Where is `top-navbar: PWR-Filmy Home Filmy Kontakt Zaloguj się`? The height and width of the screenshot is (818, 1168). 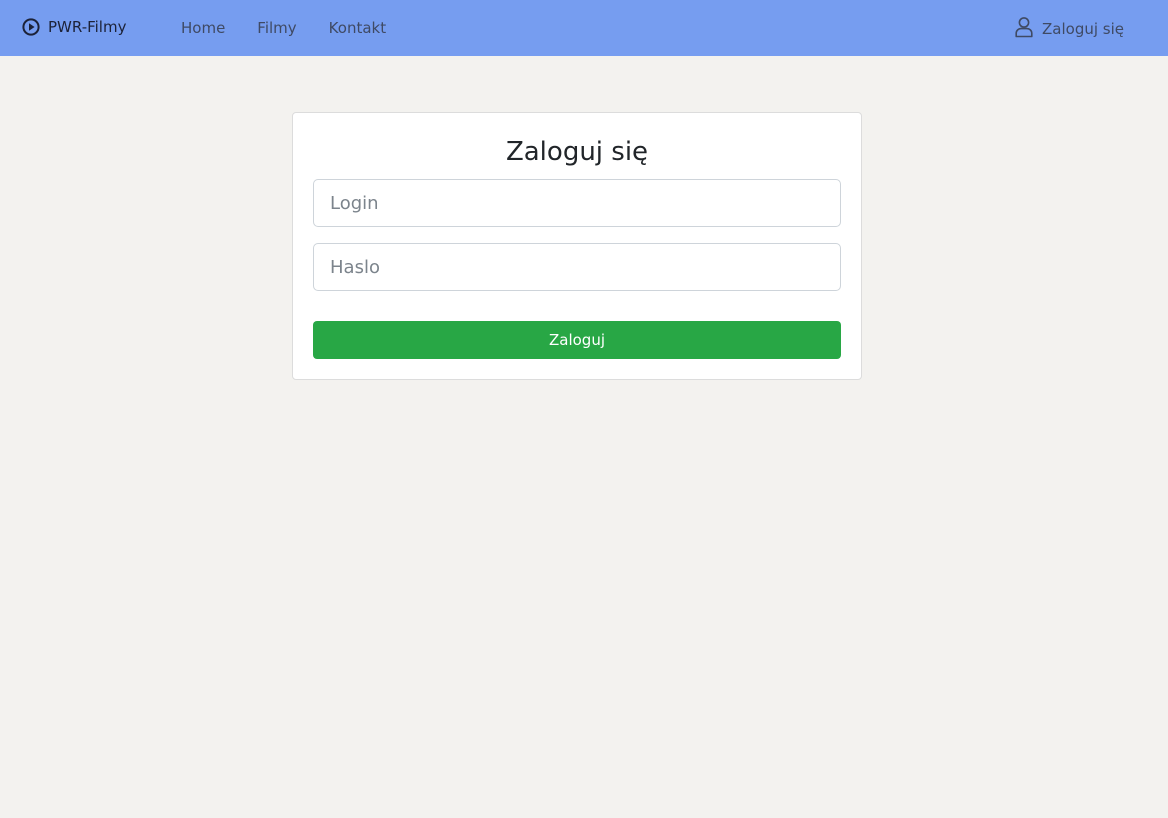 top-navbar: PWR-Filmy Home Filmy Kontakt Zaloguj się is located at coordinates (584, 28).